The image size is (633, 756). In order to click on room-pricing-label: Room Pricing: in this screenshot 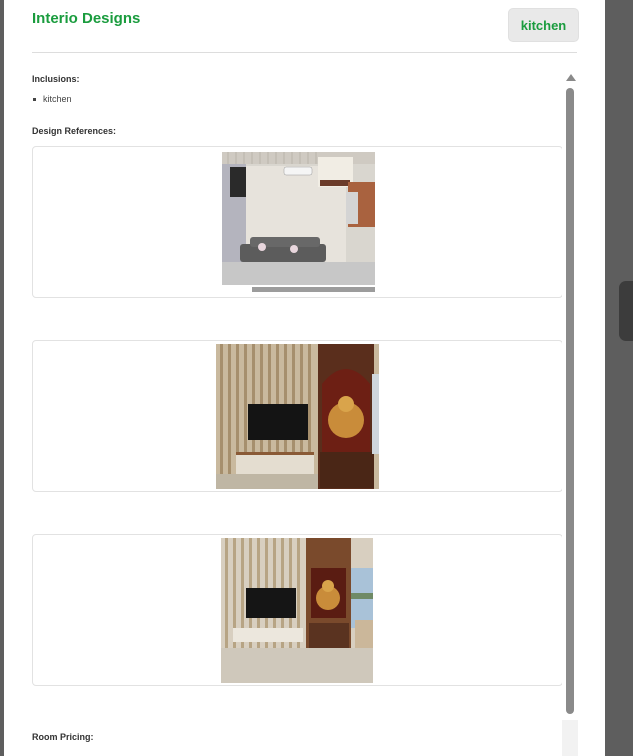, I will do `click(63, 737)`.